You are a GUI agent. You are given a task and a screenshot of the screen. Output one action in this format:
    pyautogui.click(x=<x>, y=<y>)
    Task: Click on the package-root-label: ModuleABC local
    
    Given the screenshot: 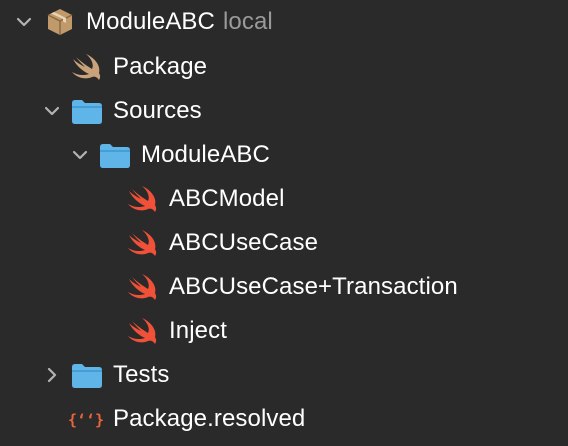 What is the action you would take?
    pyautogui.click(x=179, y=22)
    